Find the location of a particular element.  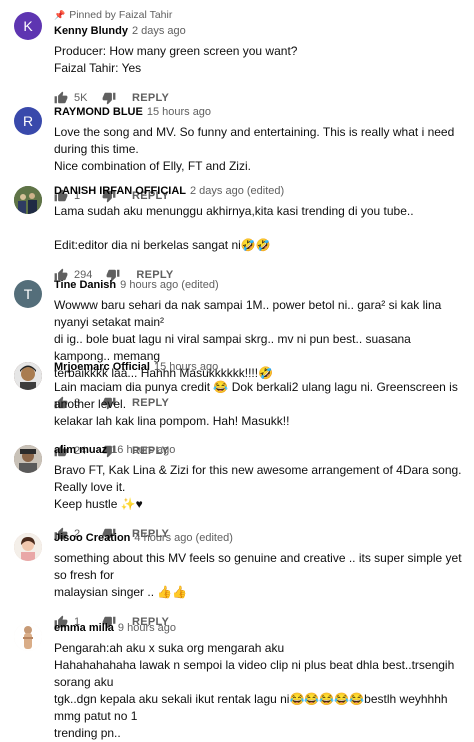

comment-author: Jisoo Creation is located at coordinates (92, 538).